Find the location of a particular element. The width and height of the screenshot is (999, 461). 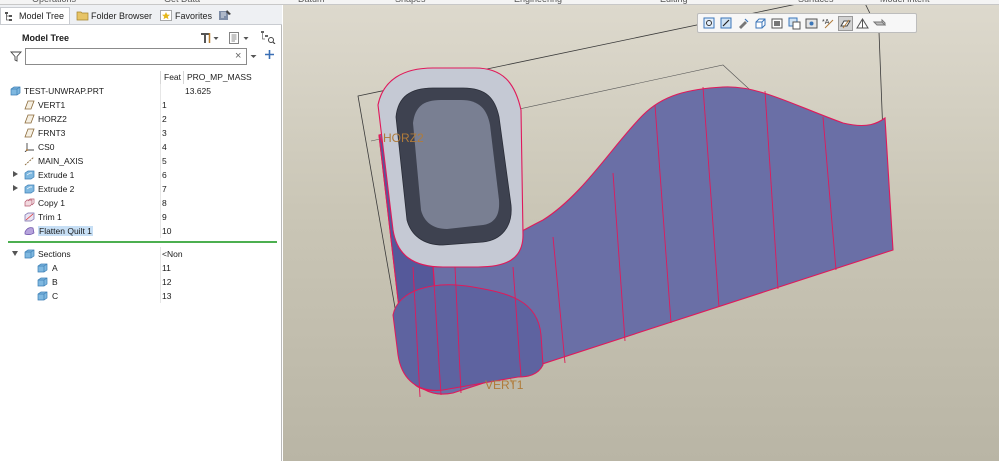

tree-row-frnt3: FRNT3 3 is located at coordinates (141, 133).